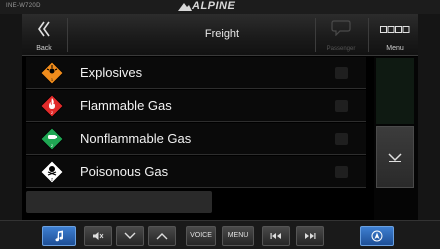 This screenshot has width=440, height=249. Describe the element at coordinates (52, 139) in the screenshot. I see `nonflammable-gas-hazard-icon: 2` at that location.